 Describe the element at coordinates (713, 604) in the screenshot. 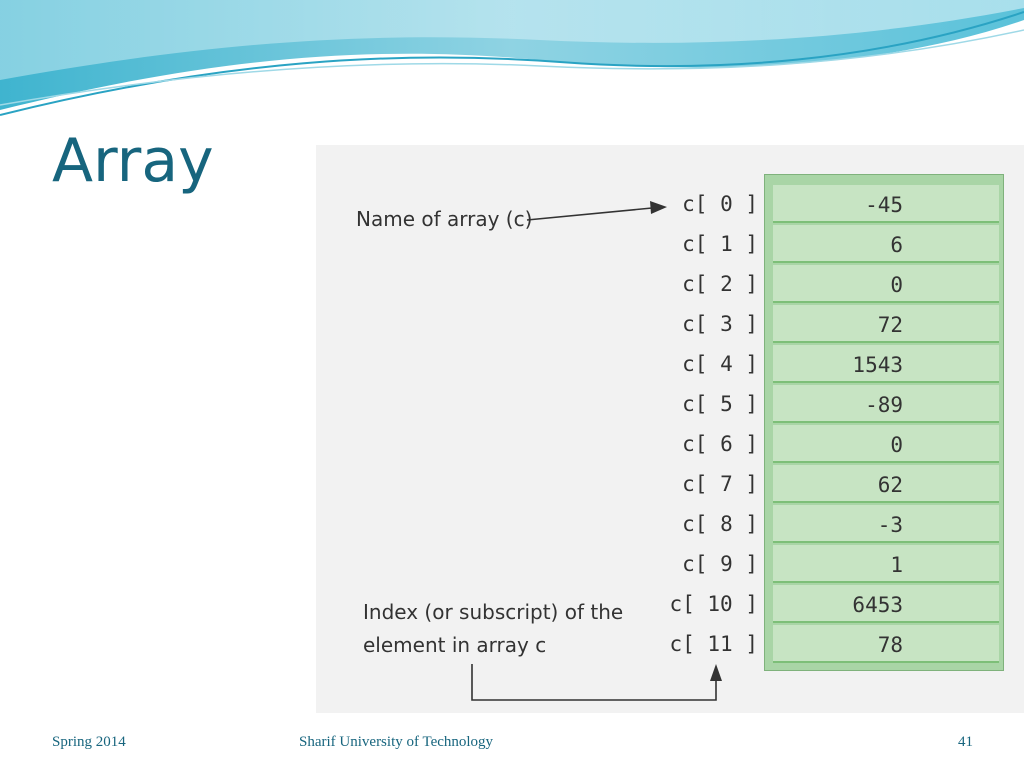

I see `array-index-label: c[ 10 ]` at that location.